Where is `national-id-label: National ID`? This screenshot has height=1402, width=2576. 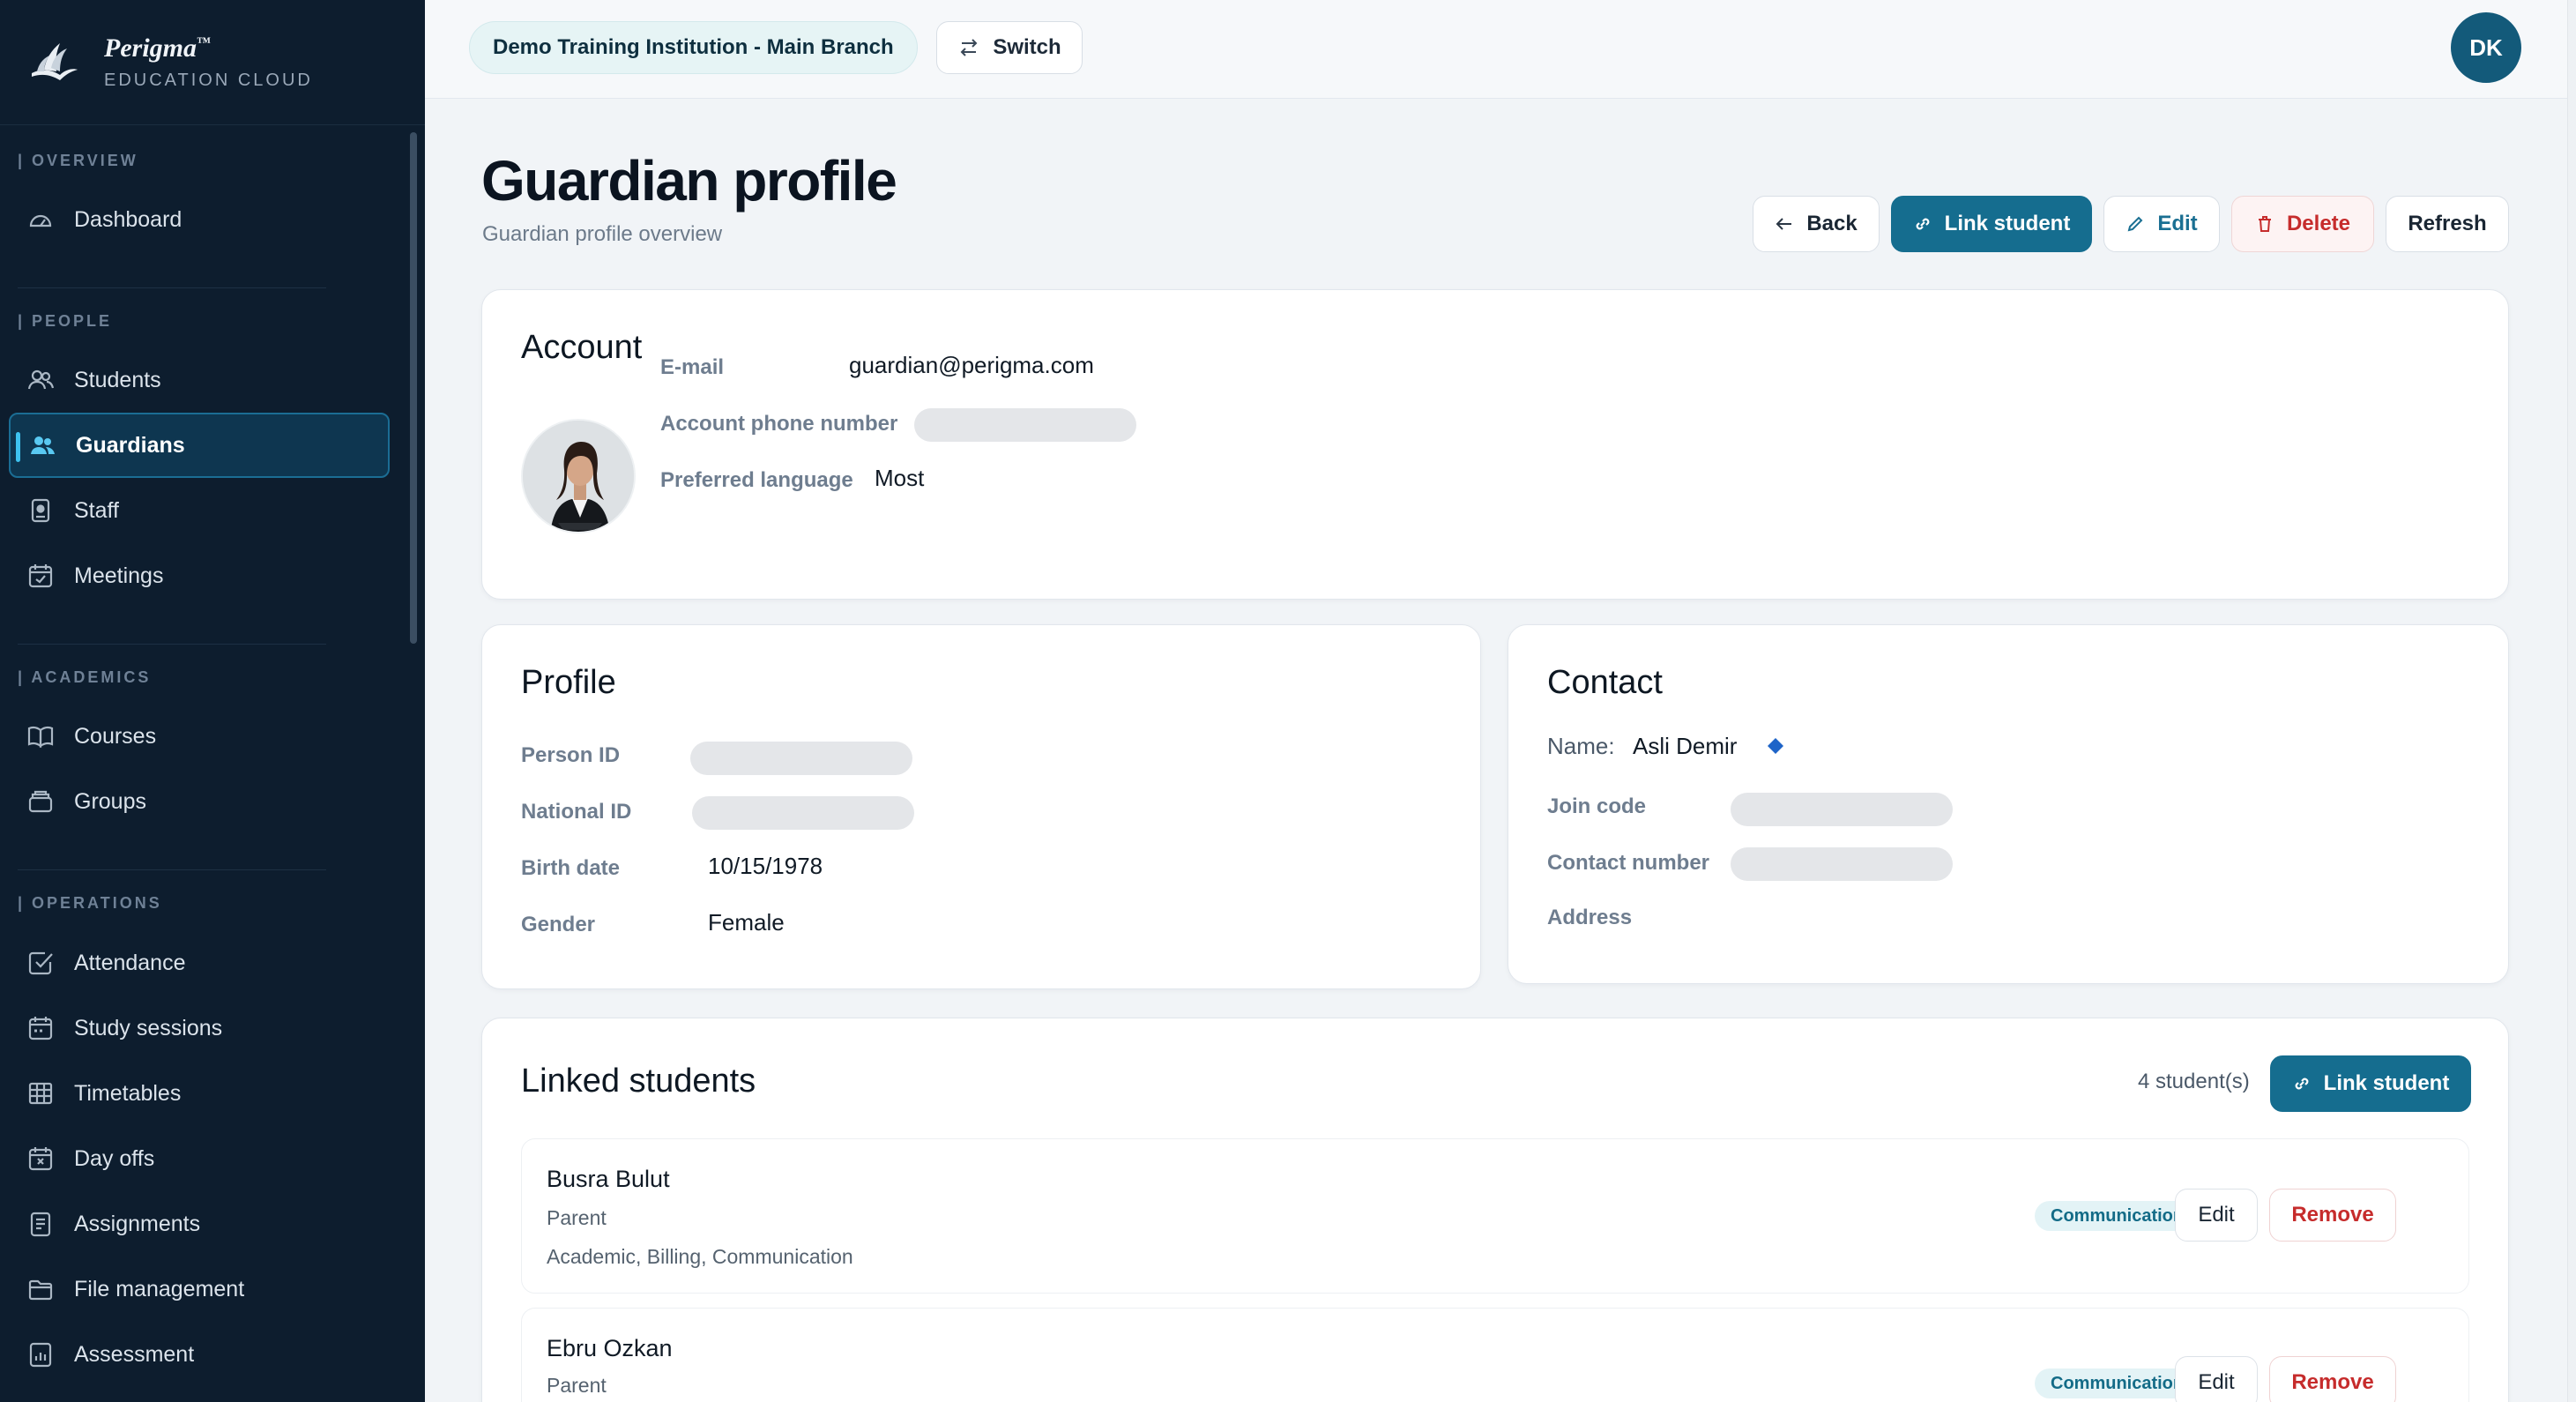 national-id-label: National ID is located at coordinates (576, 812).